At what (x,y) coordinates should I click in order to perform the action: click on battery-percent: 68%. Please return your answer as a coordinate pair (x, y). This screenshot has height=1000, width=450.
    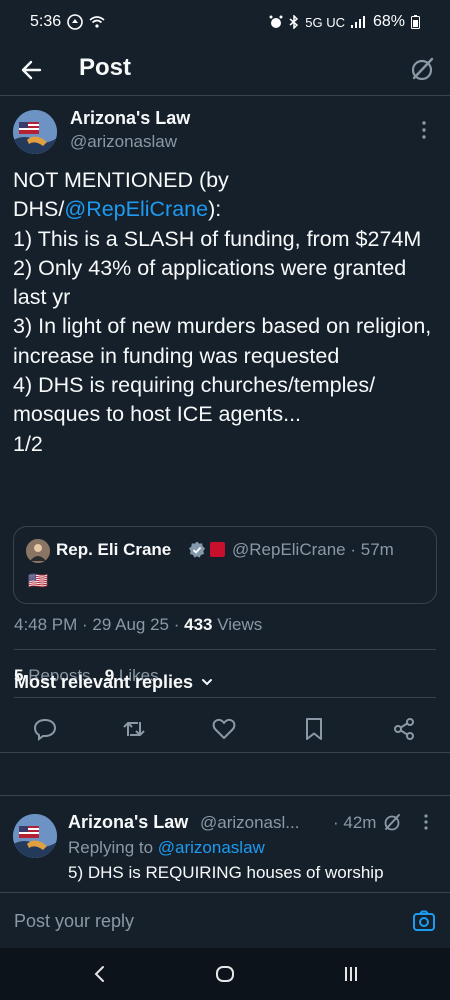
    Looking at the image, I should click on (388, 21).